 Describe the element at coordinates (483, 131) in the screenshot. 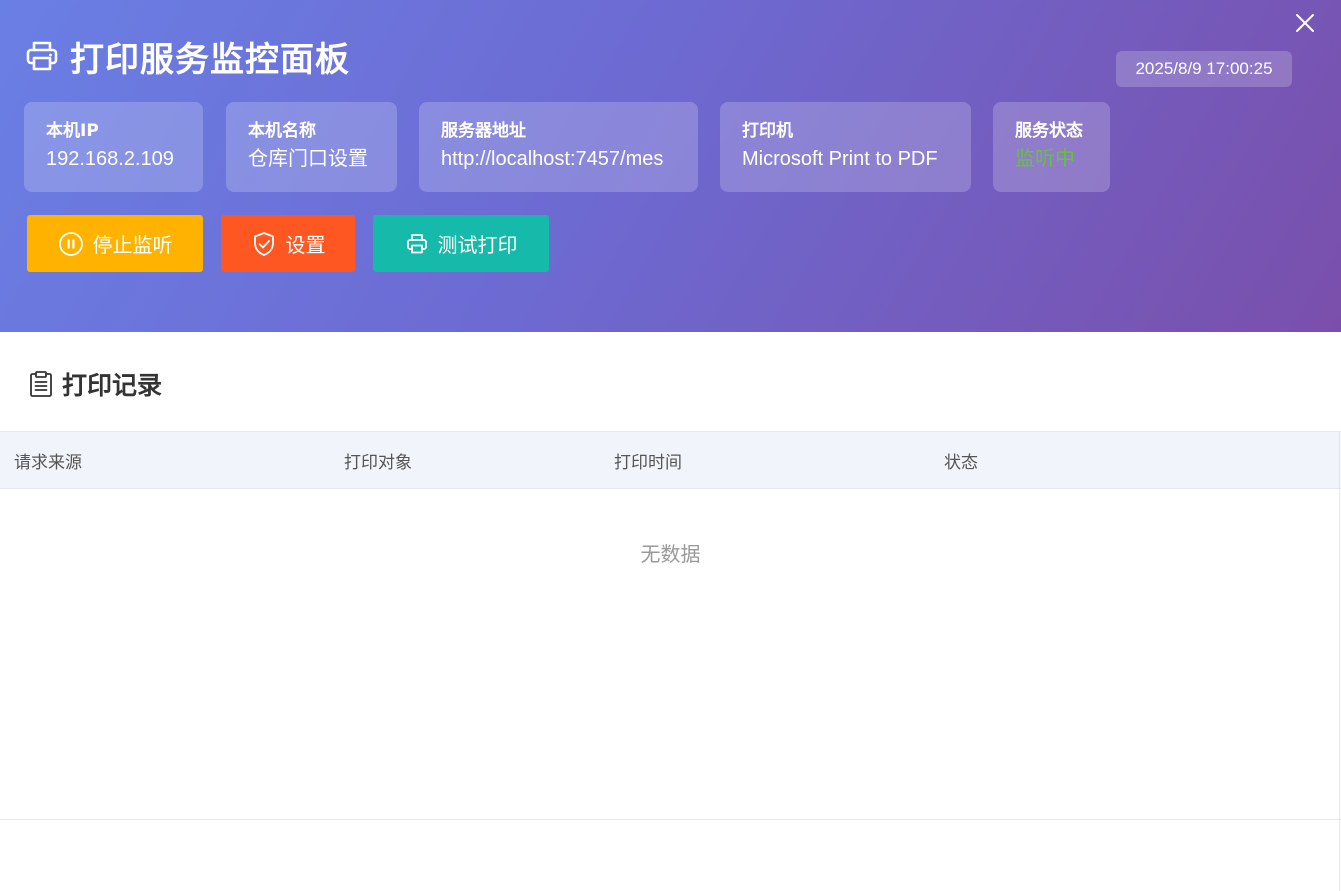

I see `info-card-label: 服务器地址` at that location.